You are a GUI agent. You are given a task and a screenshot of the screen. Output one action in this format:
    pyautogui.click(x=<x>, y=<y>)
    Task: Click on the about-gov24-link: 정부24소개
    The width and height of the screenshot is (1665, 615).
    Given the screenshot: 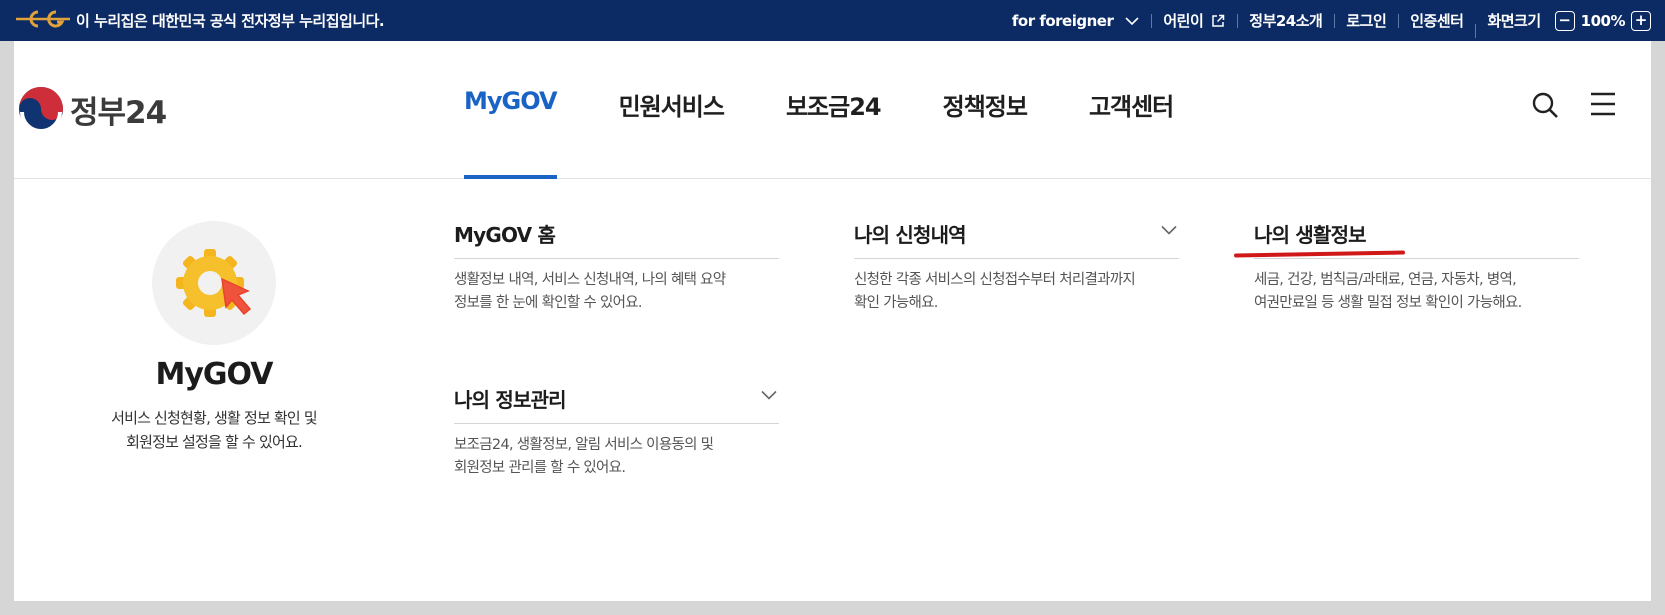 What is the action you would take?
    pyautogui.click(x=1285, y=21)
    